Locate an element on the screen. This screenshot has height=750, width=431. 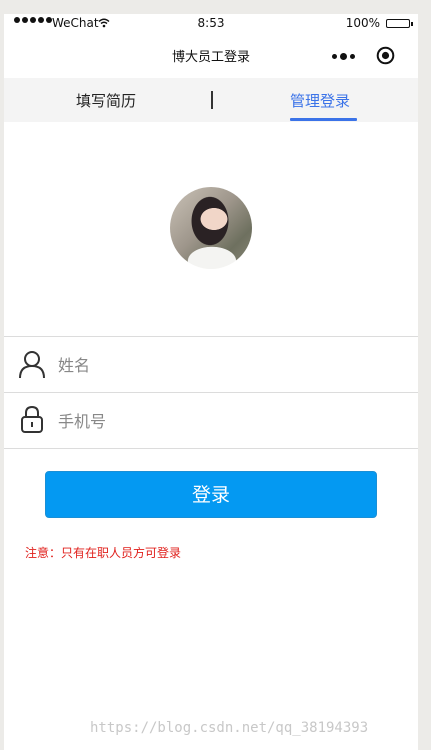
tab-admin-login: 管理登录 is located at coordinates (320, 100).